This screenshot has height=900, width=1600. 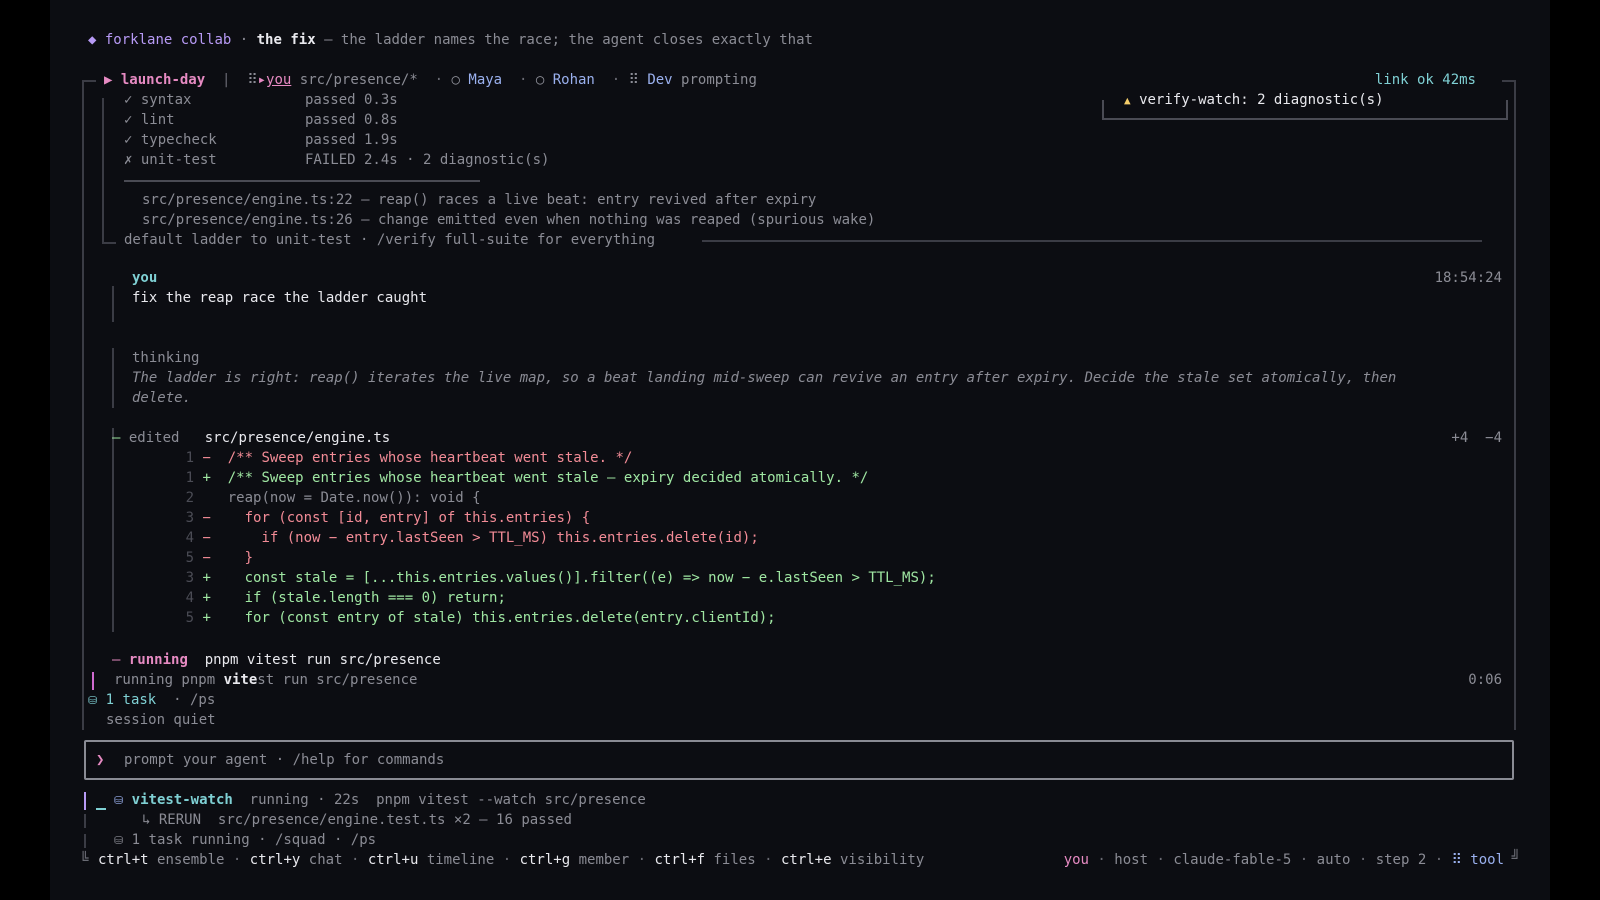 I want to click on shortcut-key: ctrl+t, so click(x=123, y=860).